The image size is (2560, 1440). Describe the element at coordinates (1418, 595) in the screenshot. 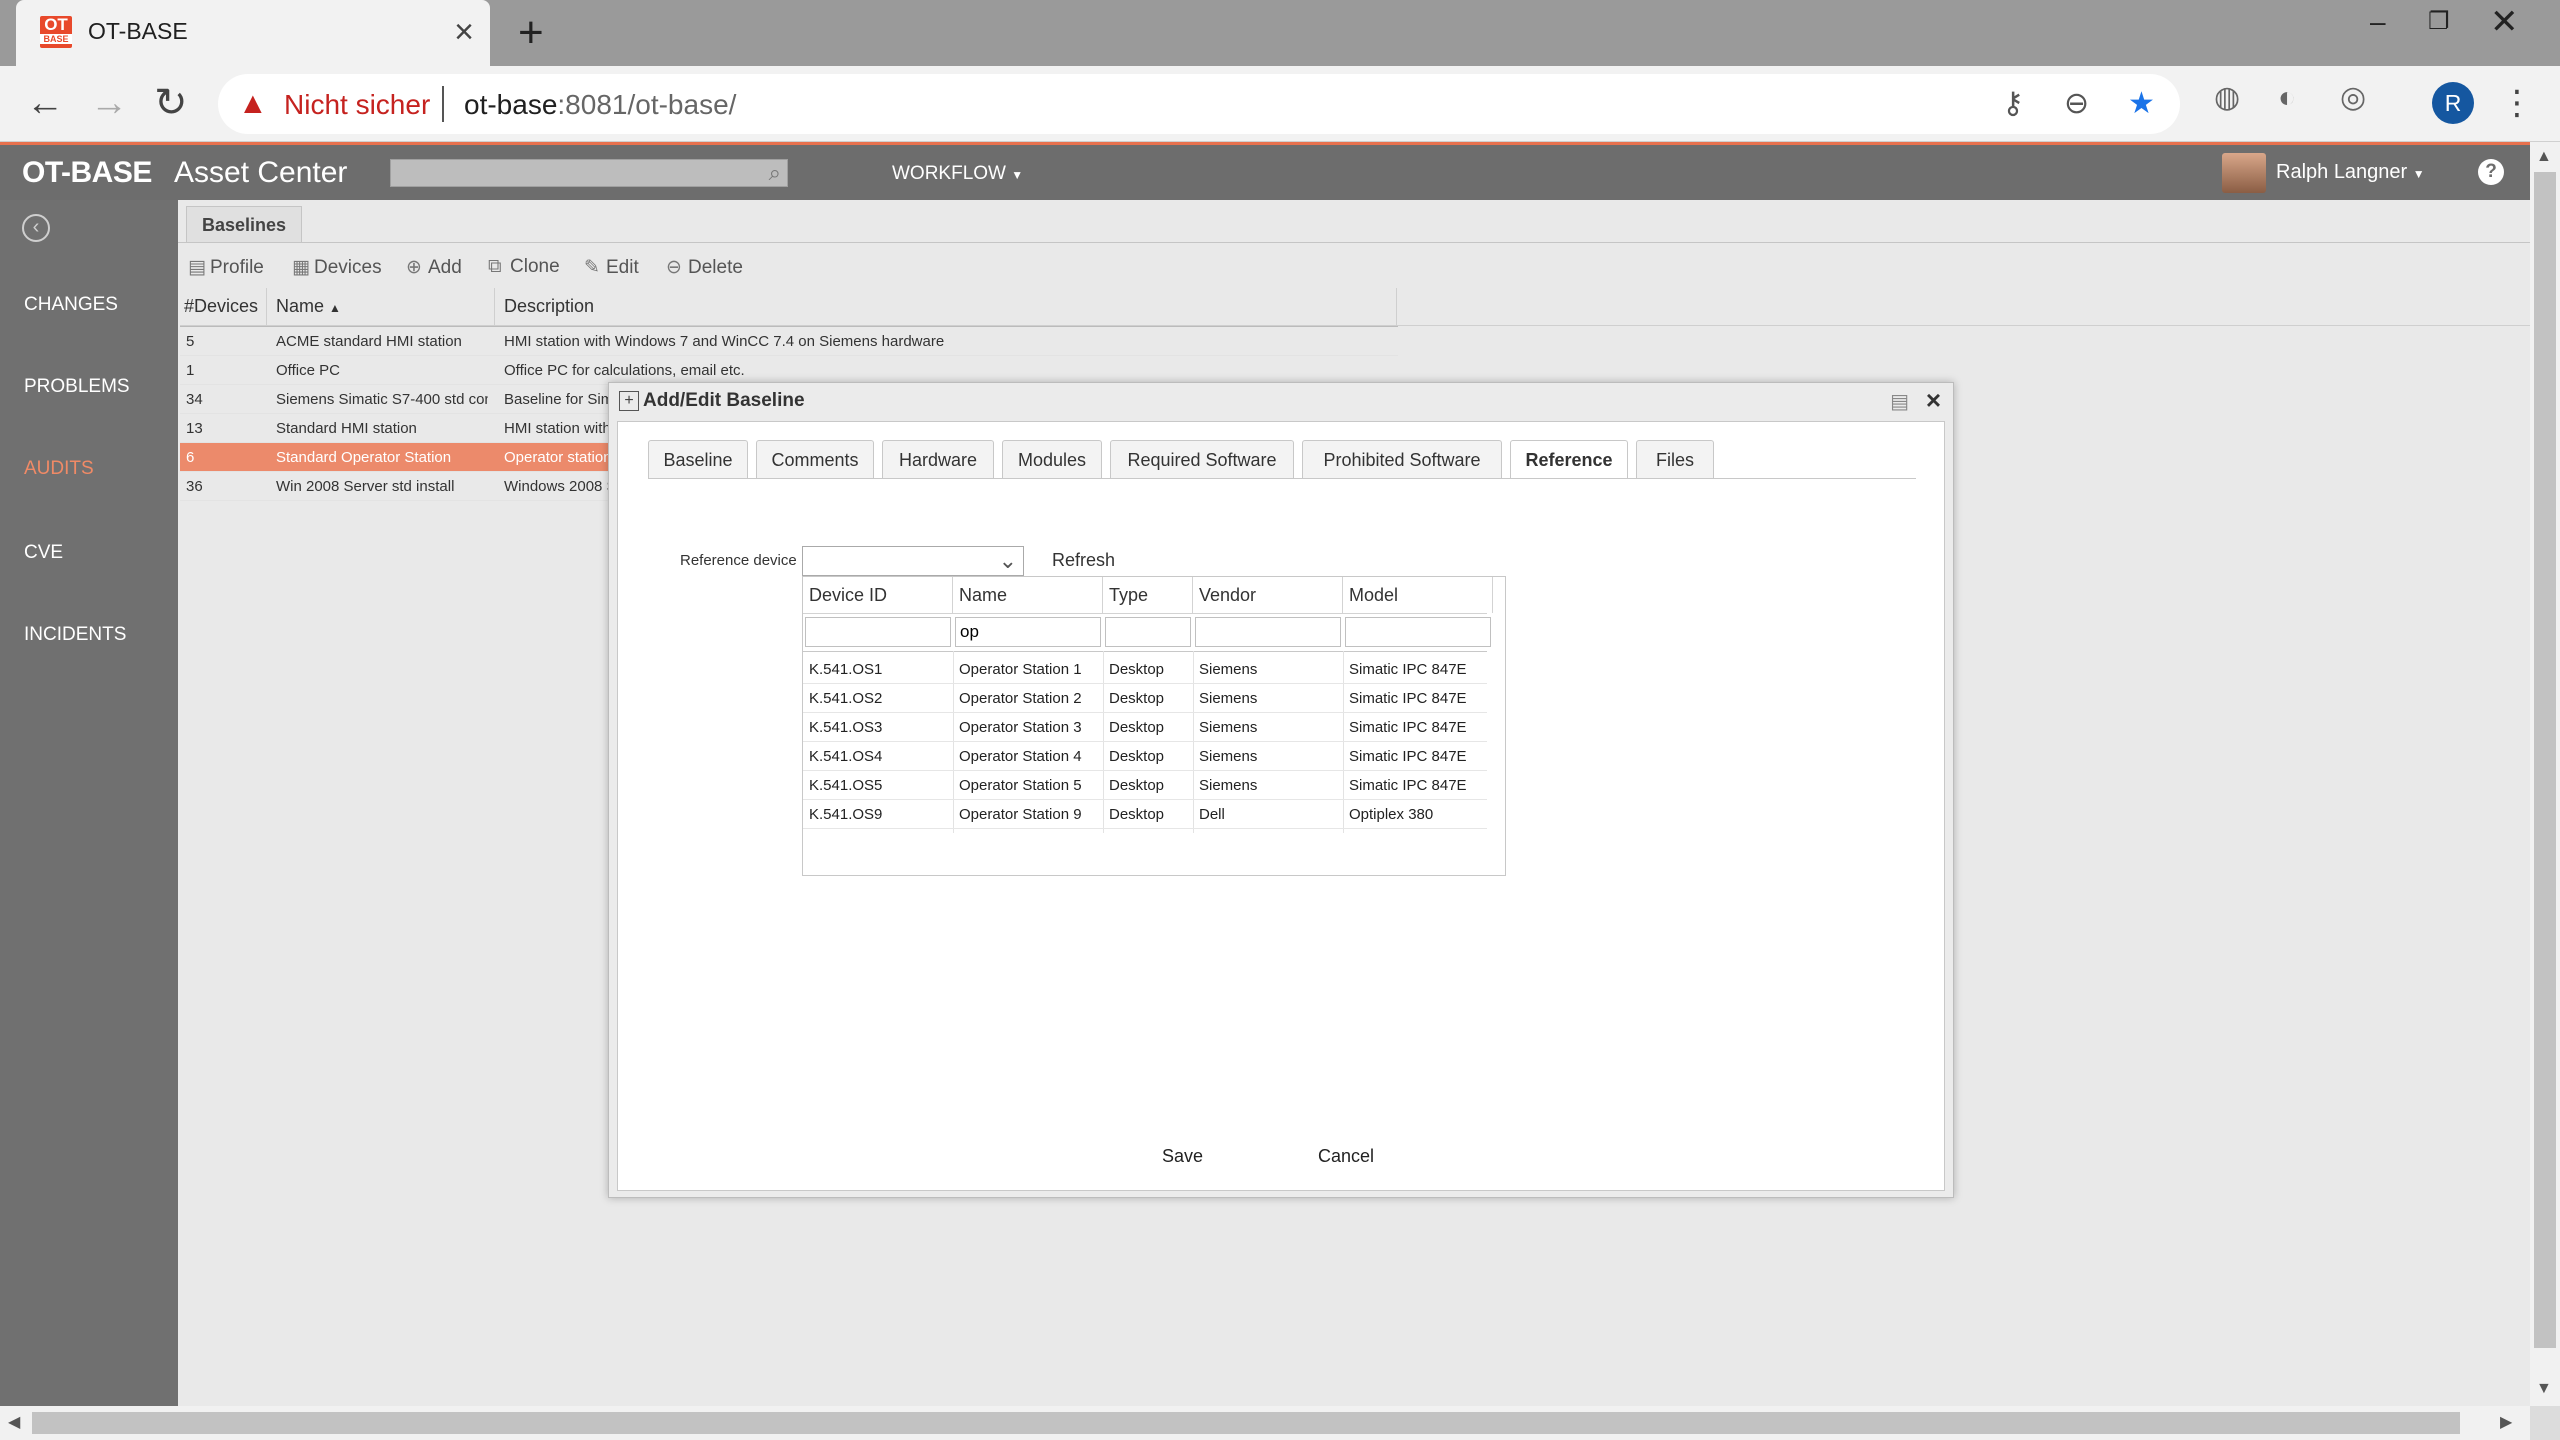

I see `column-header-model: Model` at that location.